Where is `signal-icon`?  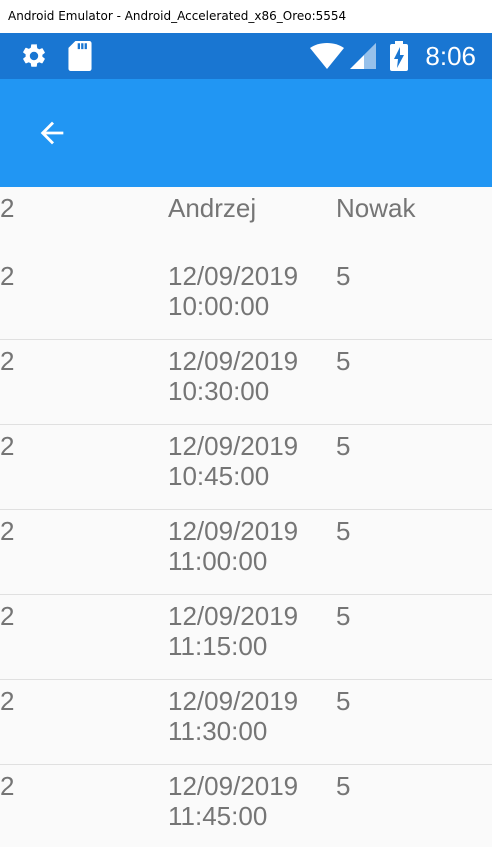 signal-icon is located at coordinates (363, 56).